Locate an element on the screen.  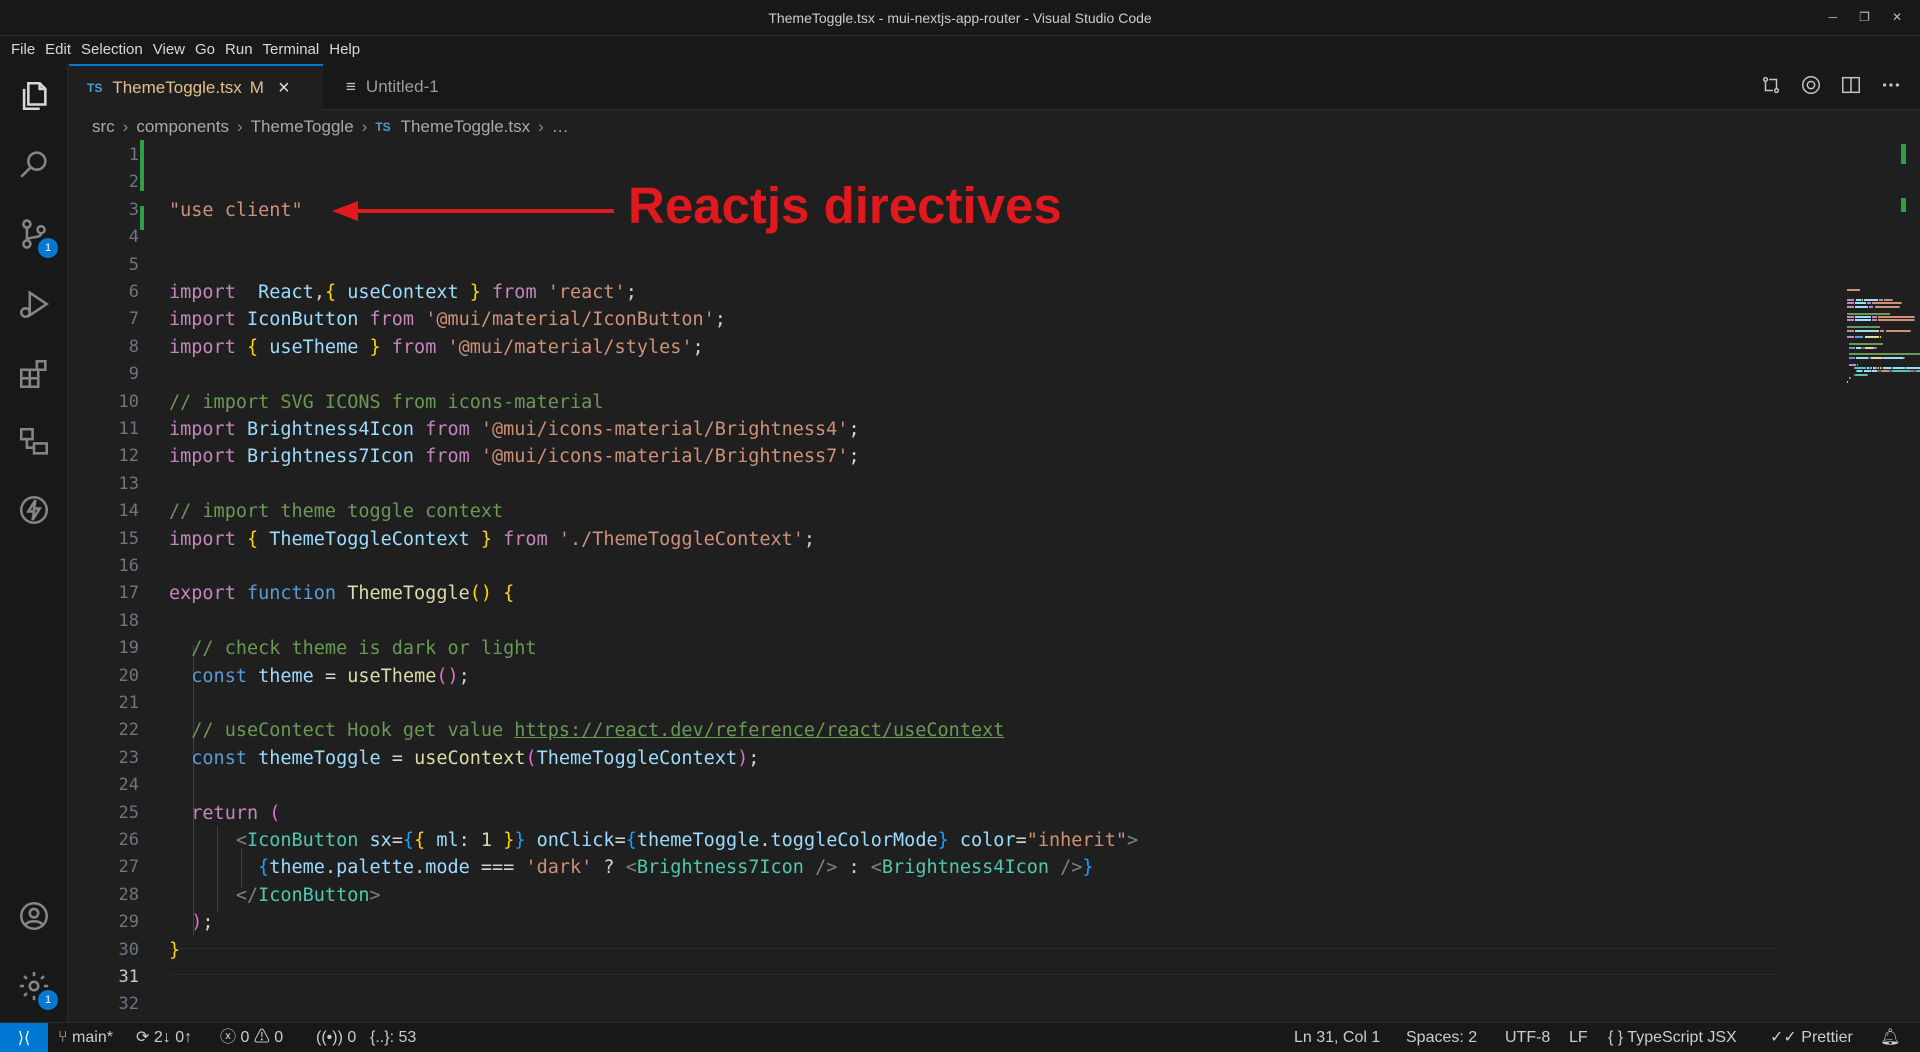
menu-selection: Selection is located at coordinates (112, 50).